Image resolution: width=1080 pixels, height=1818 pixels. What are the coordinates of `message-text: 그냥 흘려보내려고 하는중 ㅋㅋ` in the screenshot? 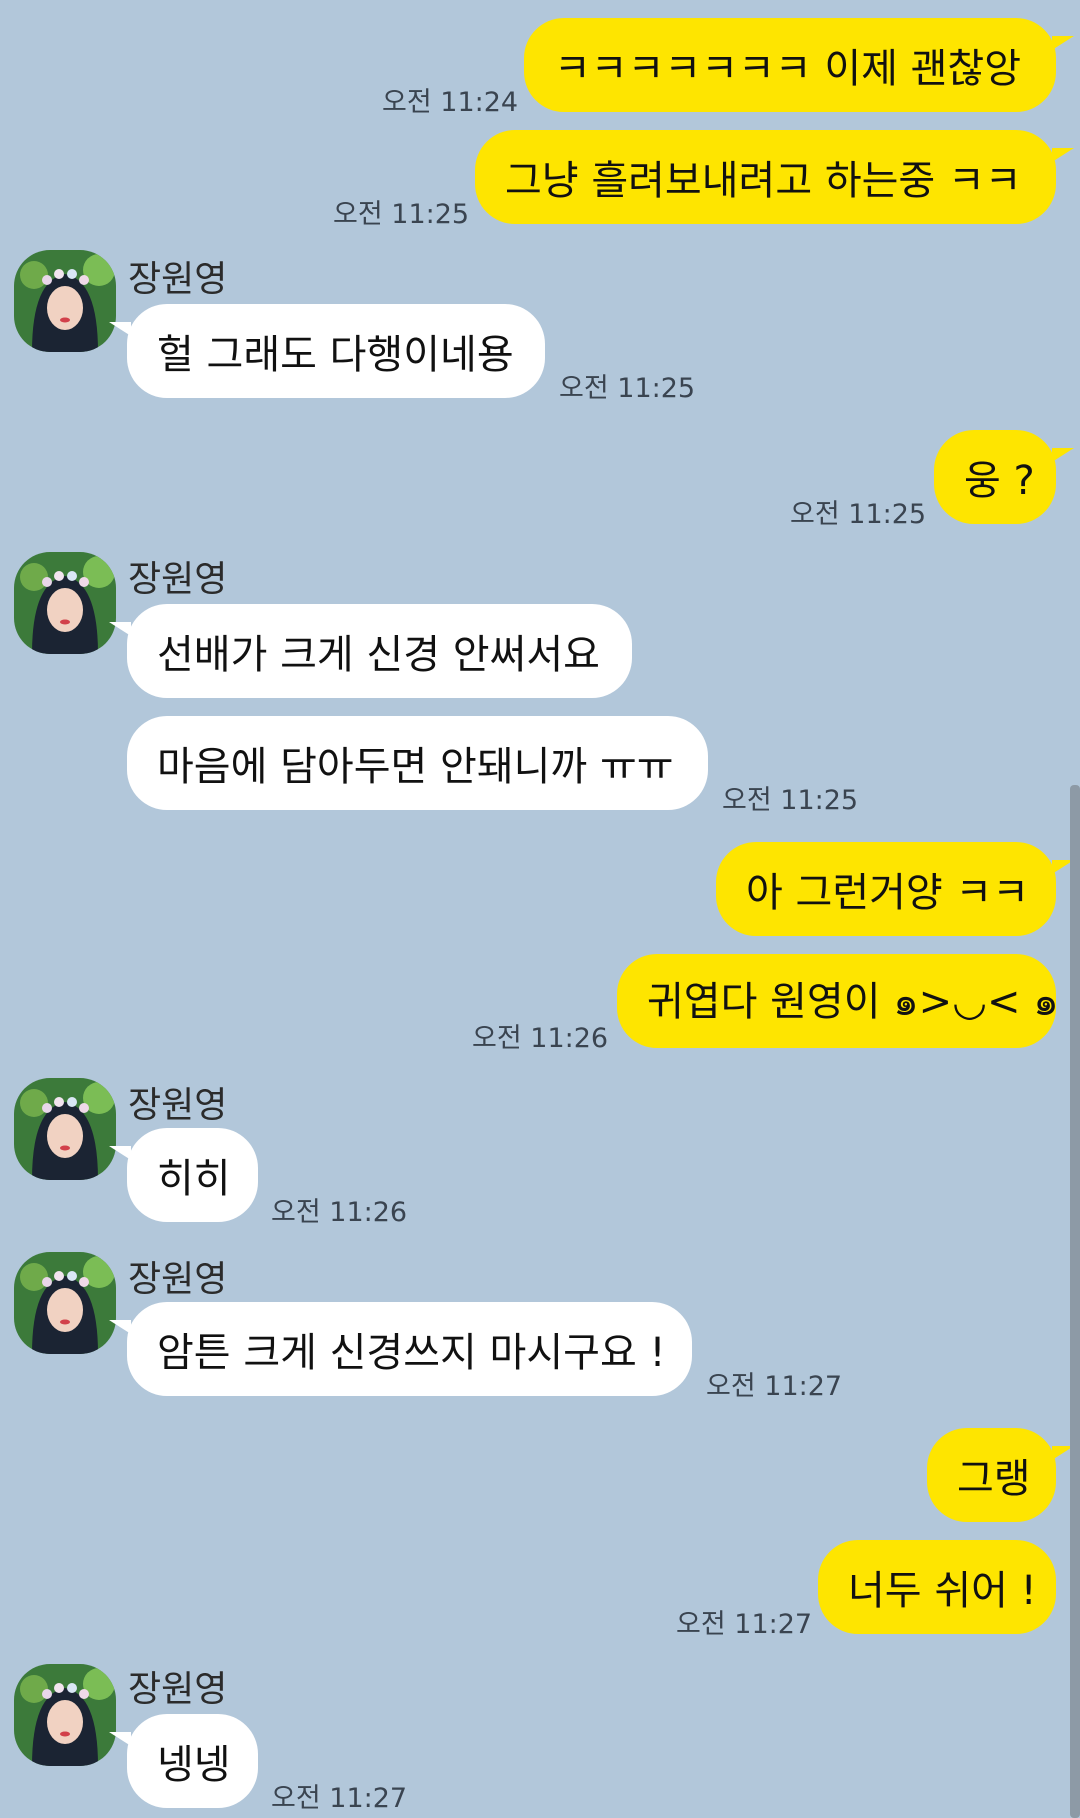 It's located at (763, 181).